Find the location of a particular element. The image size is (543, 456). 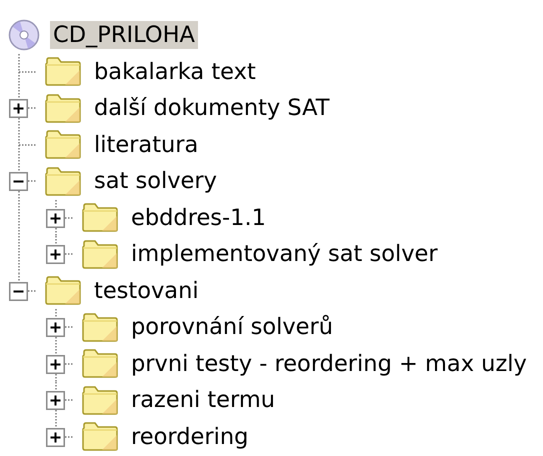

folder-label: porovnání solverů is located at coordinates (232, 327).